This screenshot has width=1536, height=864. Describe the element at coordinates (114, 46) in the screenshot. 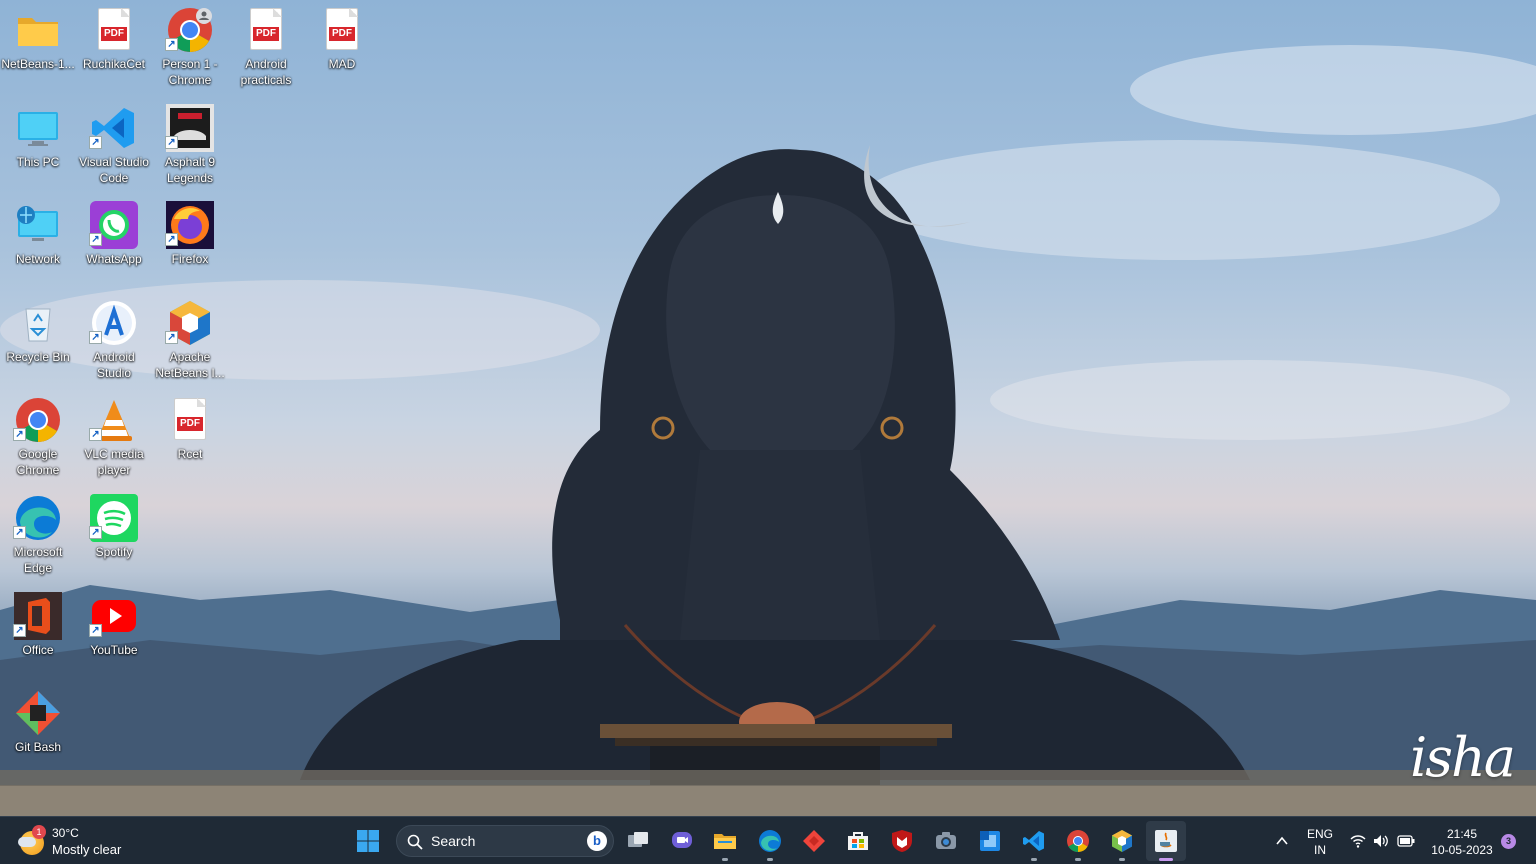

I see `desktop-icon-ruchikacet-pdf: PDF RuchikaCet` at that location.